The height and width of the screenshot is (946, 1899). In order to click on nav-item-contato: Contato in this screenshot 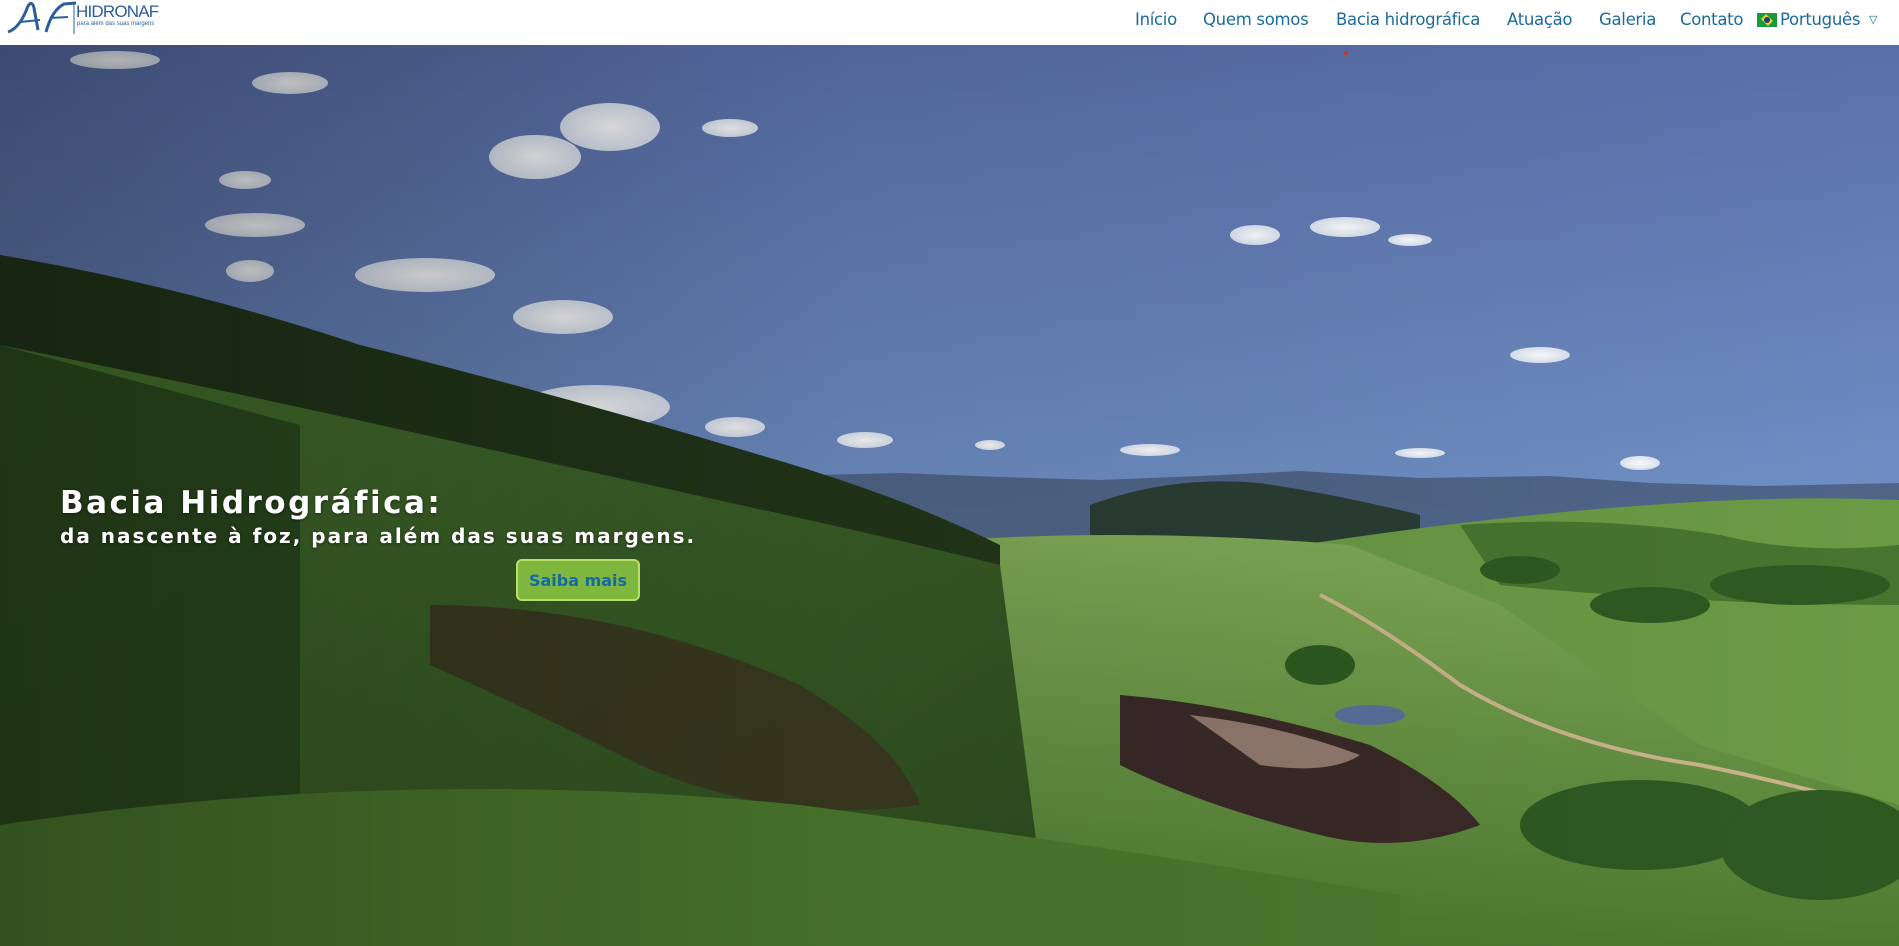, I will do `click(1711, 19)`.